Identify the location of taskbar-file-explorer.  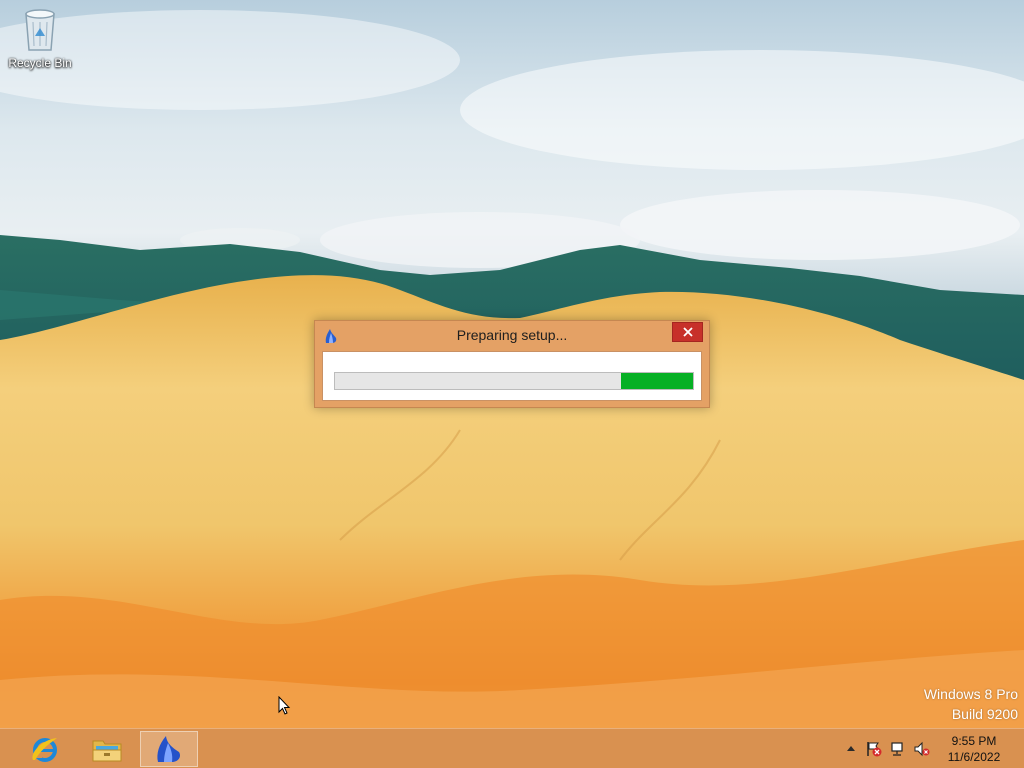
(107, 749).